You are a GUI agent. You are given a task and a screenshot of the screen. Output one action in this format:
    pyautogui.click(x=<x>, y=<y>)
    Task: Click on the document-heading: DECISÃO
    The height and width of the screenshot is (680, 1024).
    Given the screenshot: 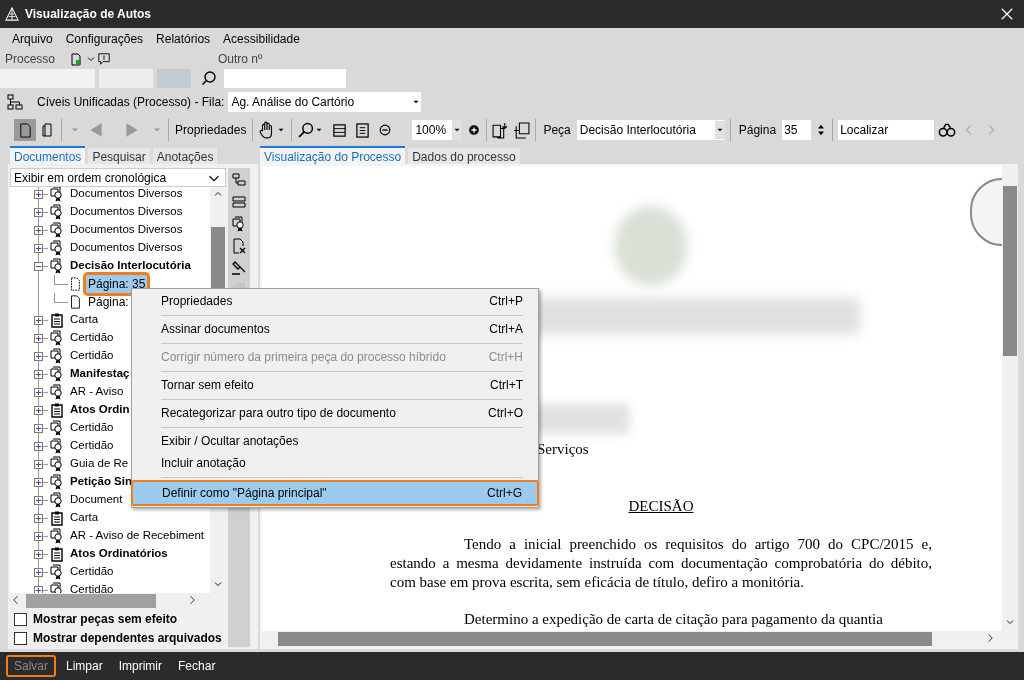 What is the action you would take?
    pyautogui.click(x=661, y=506)
    